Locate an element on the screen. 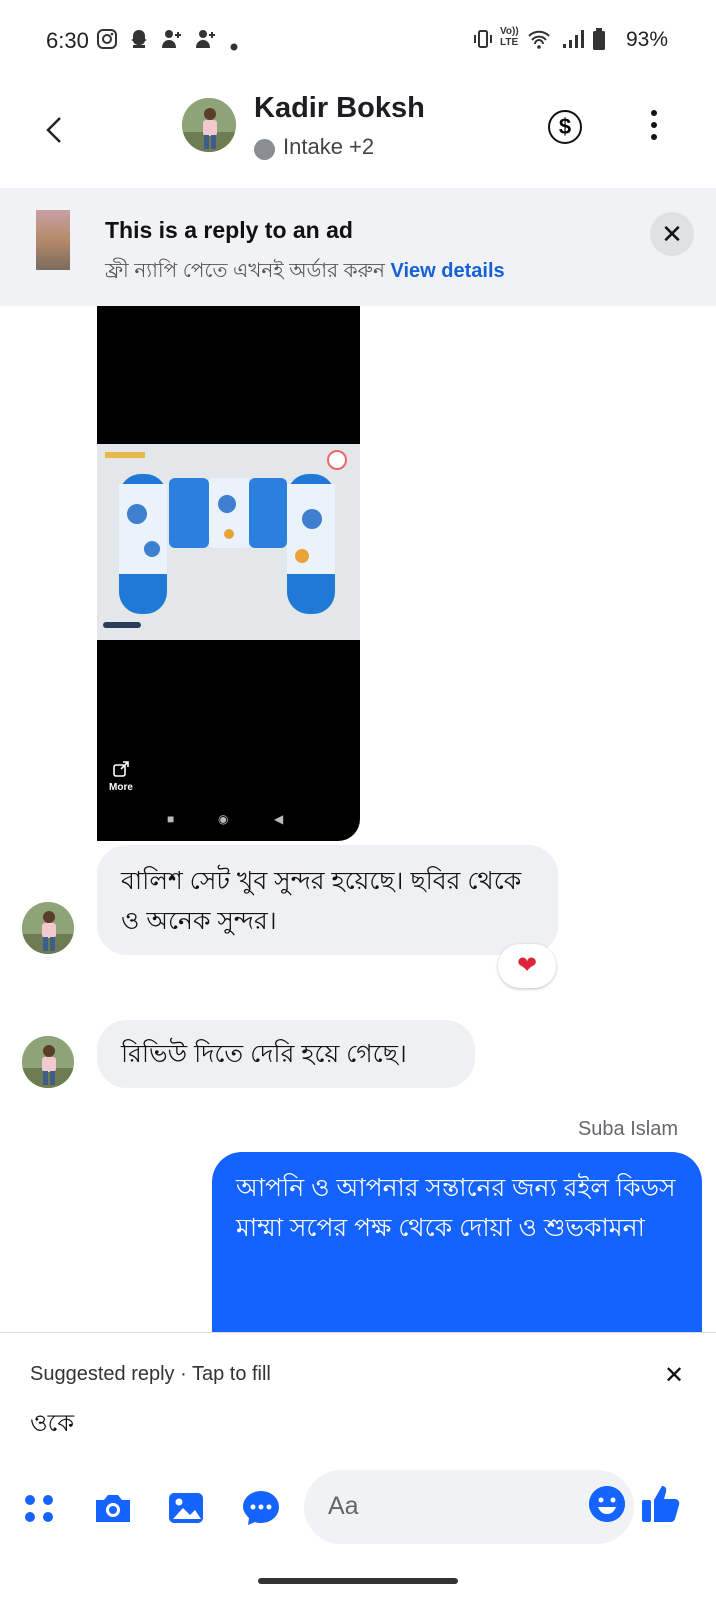 This screenshot has width=716, height=1600. ad-thumbnail is located at coordinates (53, 240).